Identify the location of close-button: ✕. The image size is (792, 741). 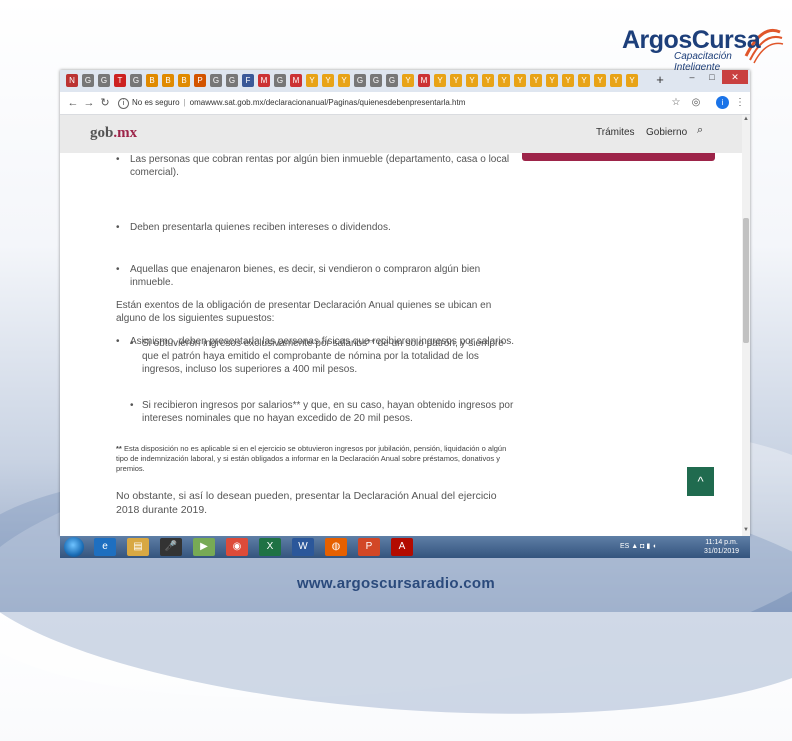
(735, 77).